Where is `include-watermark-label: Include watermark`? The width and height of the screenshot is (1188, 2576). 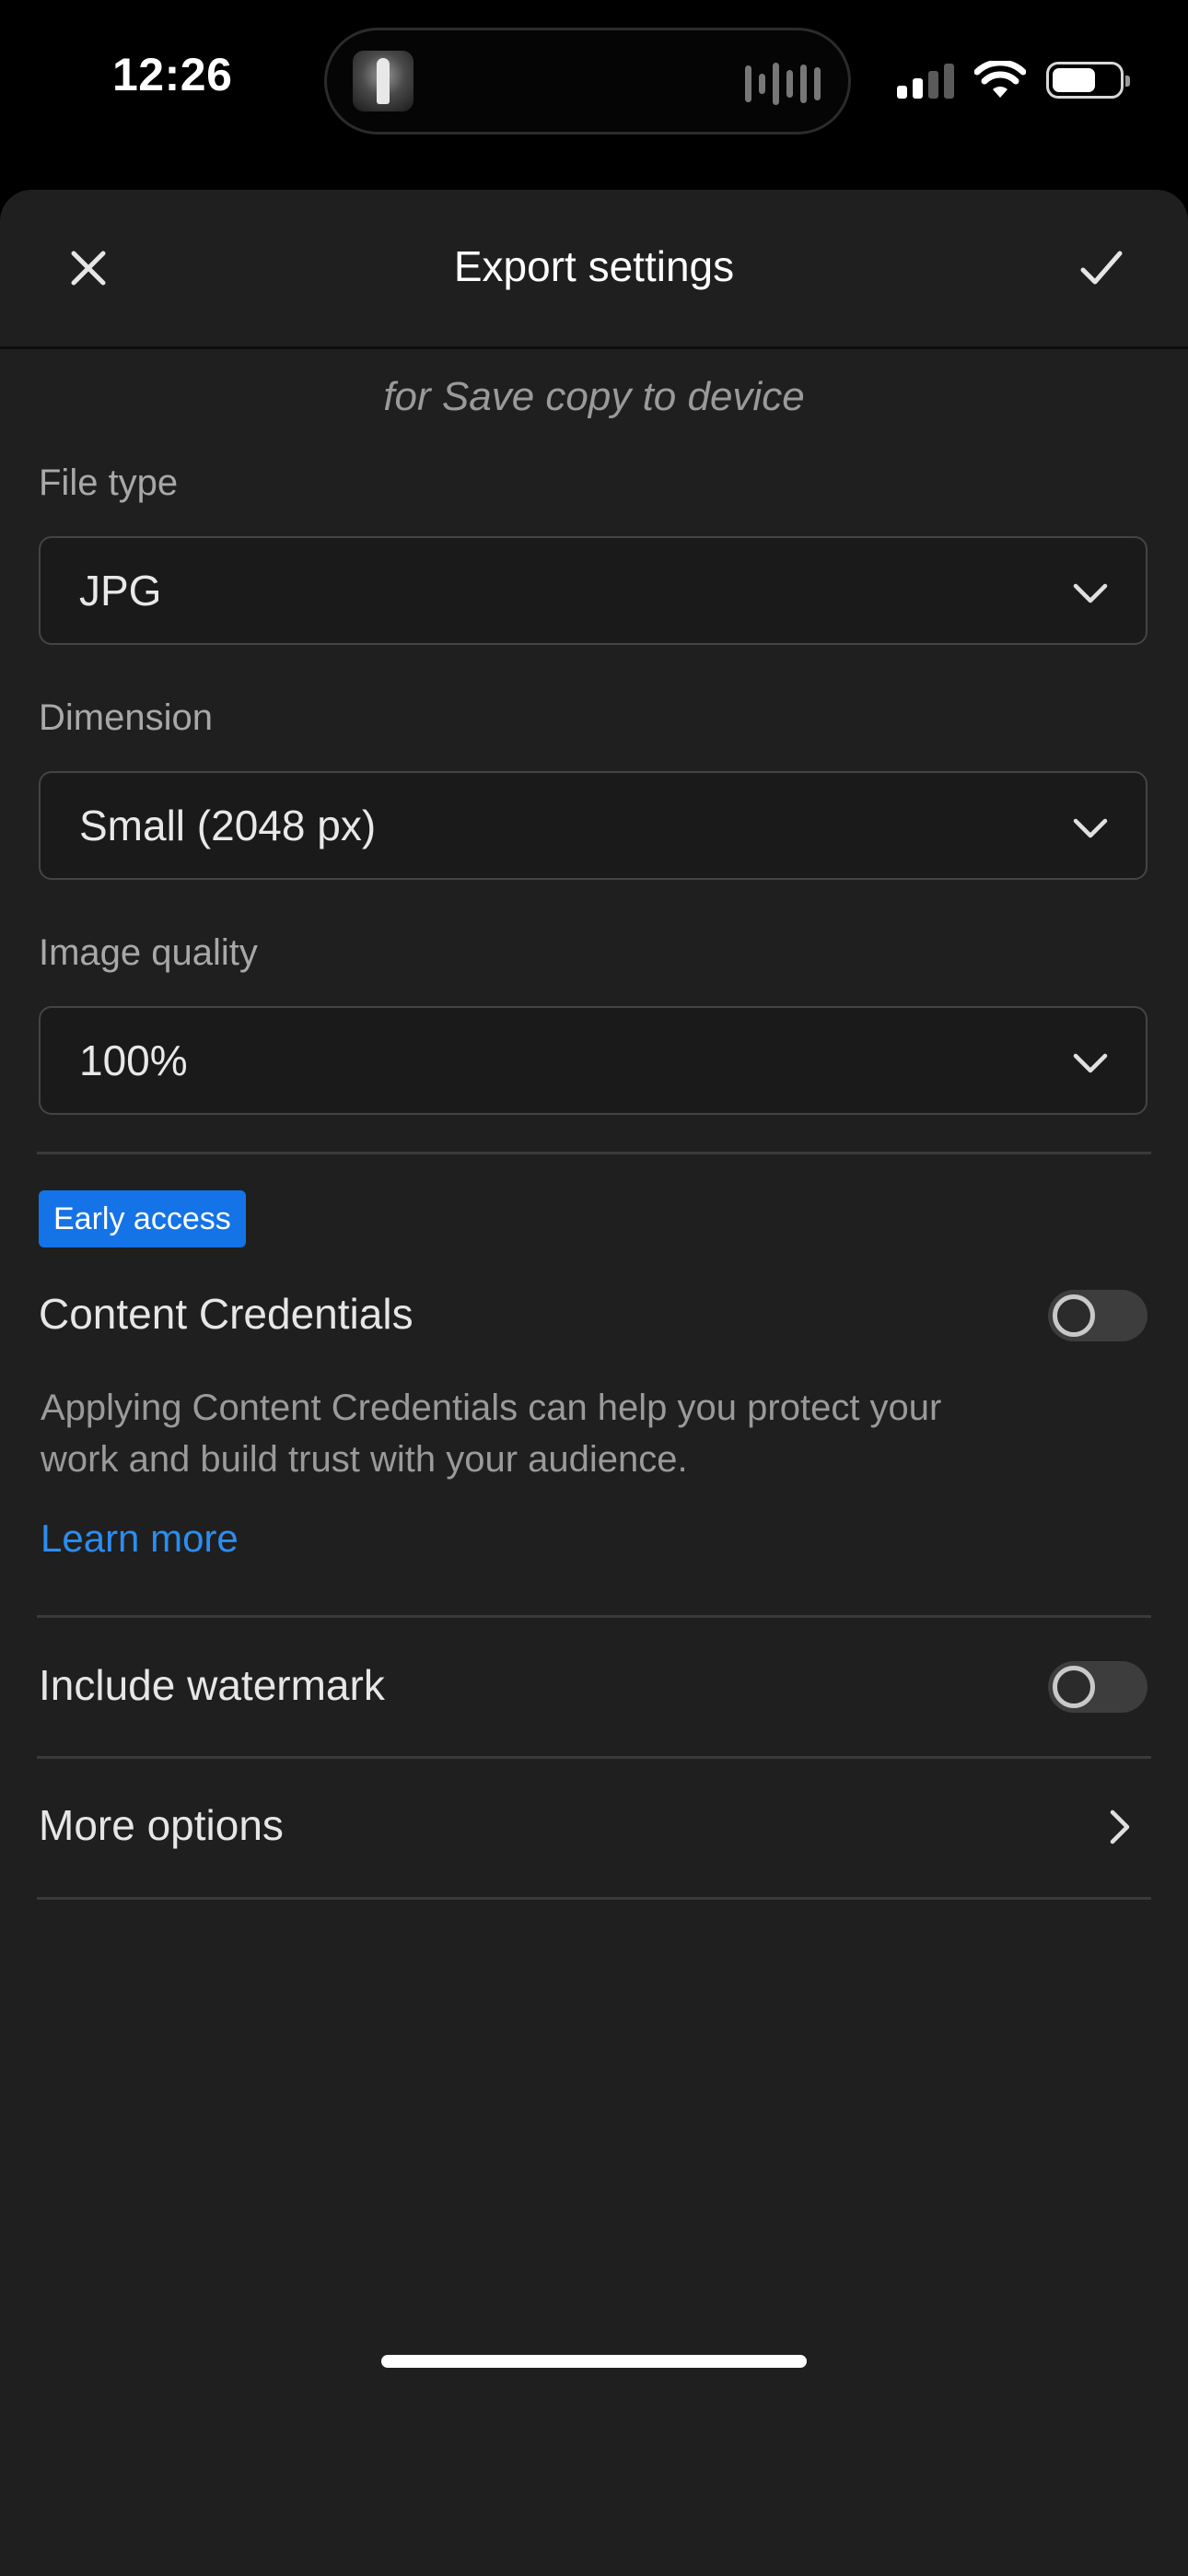 include-watermark-label: Include watermark is located at coordinates (212, 1685).